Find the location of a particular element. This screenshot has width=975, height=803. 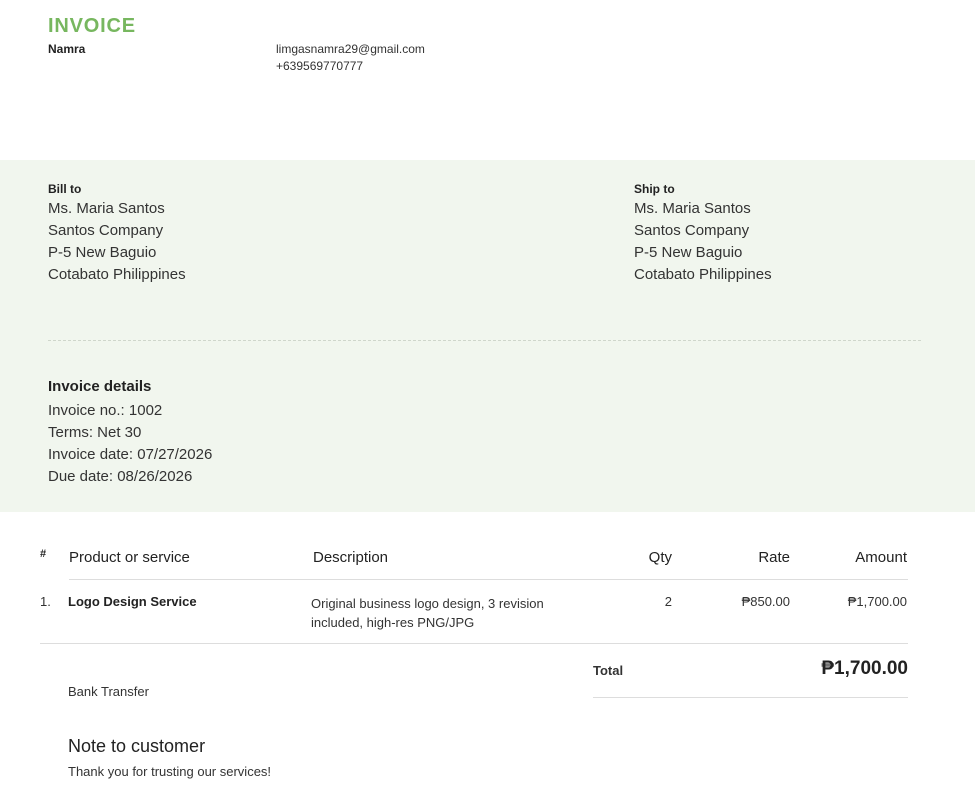

ship-to-label: Ship to is located at coordinates (654, 189).